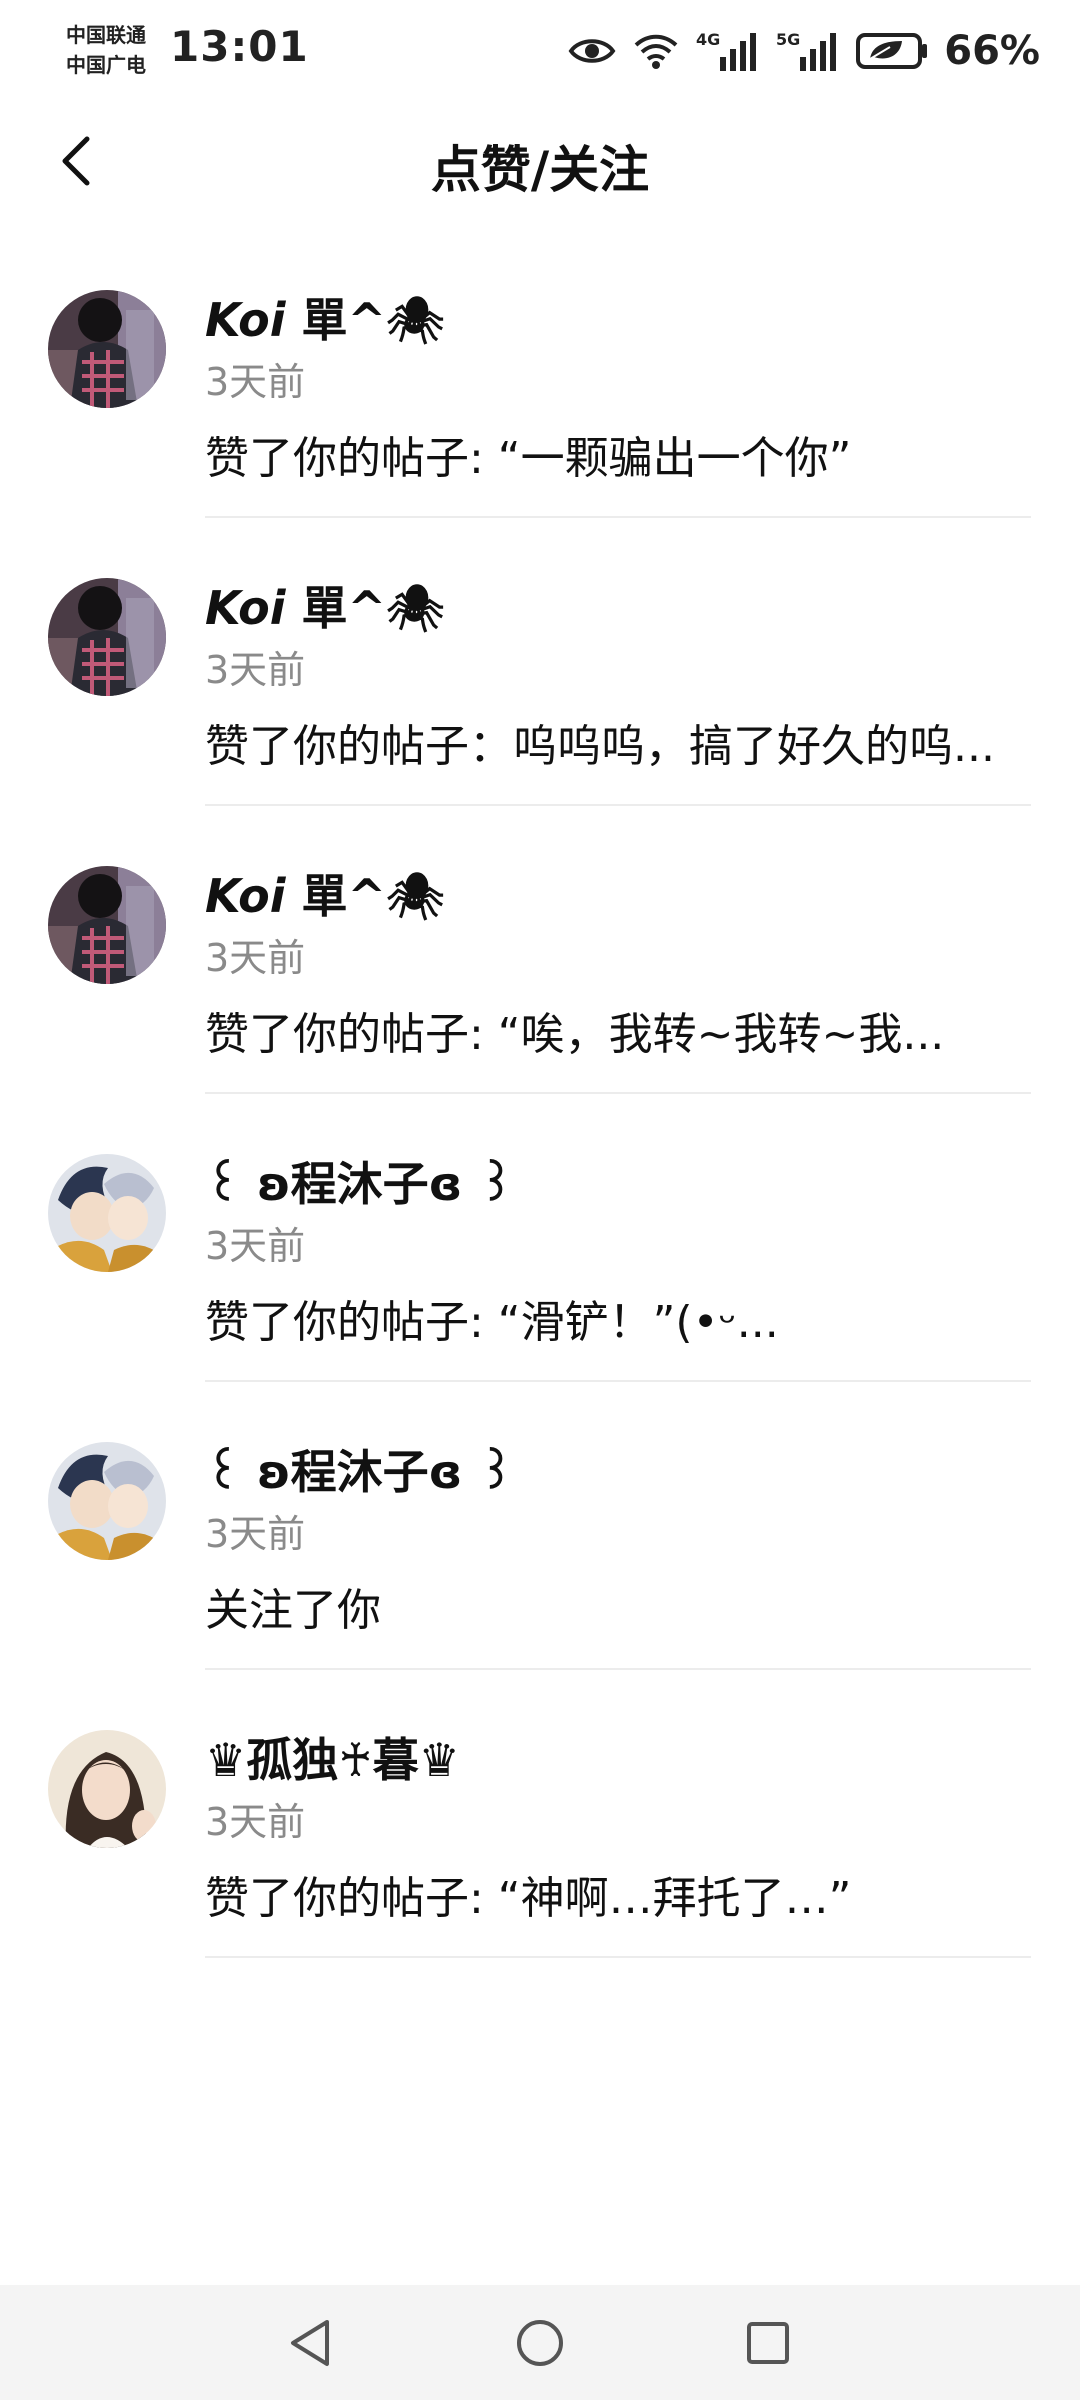 The height and width of the screenshot is (2400, 1080). I want to click on battery-leaf-icon, so click(892, 51).